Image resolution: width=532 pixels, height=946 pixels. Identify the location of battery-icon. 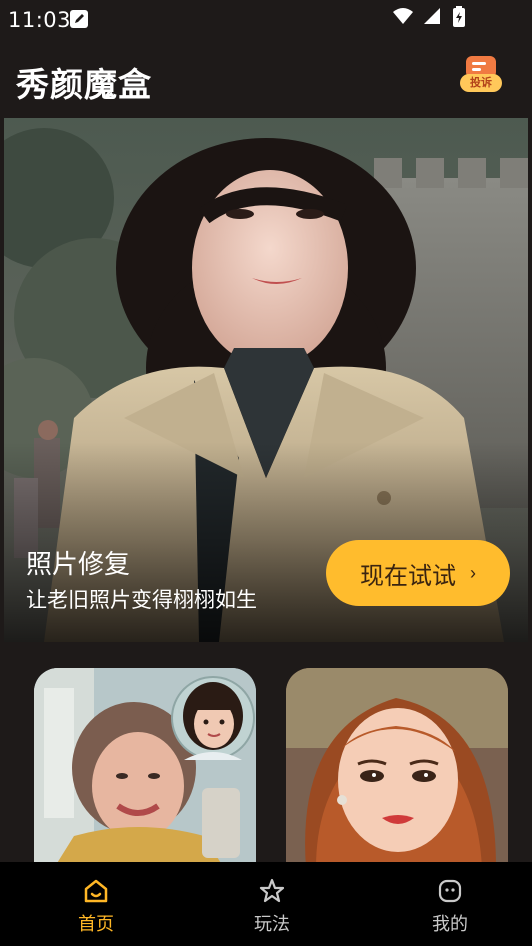
(459, 16).